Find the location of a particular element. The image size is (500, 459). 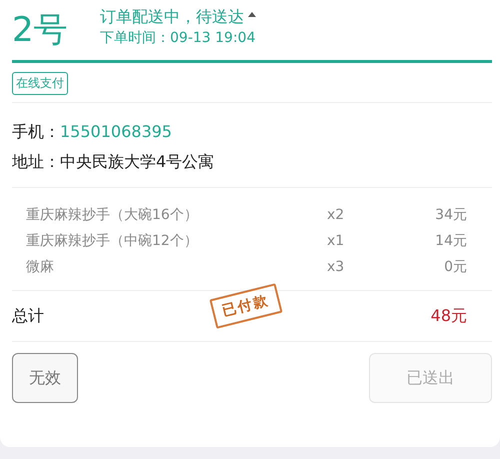

action-button: 无效 is located at coordinates (45, 378).